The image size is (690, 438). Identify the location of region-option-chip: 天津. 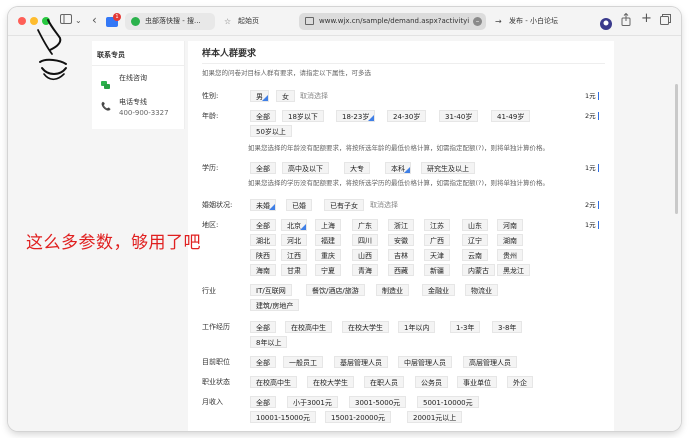
(437, 255).